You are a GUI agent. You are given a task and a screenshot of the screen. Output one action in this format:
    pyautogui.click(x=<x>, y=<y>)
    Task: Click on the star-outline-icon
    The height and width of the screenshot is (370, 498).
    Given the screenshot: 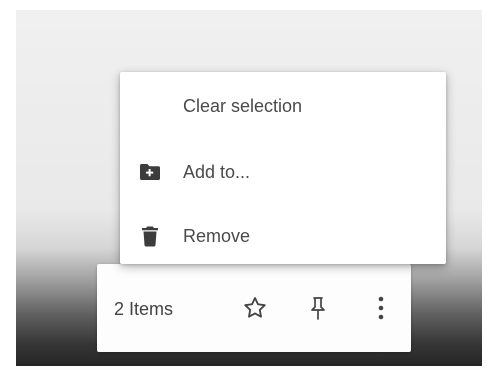 What is the action you would take?
    pyautogui.click(x=255, y=308)
    